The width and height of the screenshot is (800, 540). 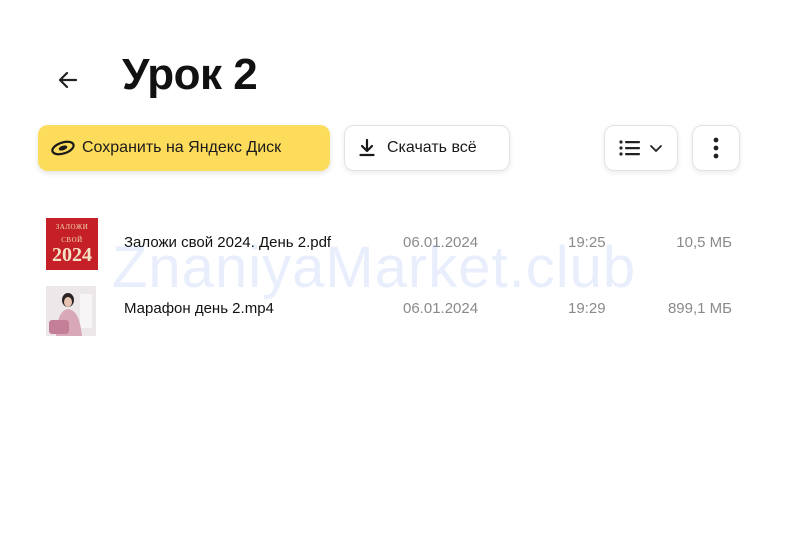 What do you see at coordinates (587, 242) in the screenshot?
I see `file-time: 19:25` at bounding box center [587, 242].